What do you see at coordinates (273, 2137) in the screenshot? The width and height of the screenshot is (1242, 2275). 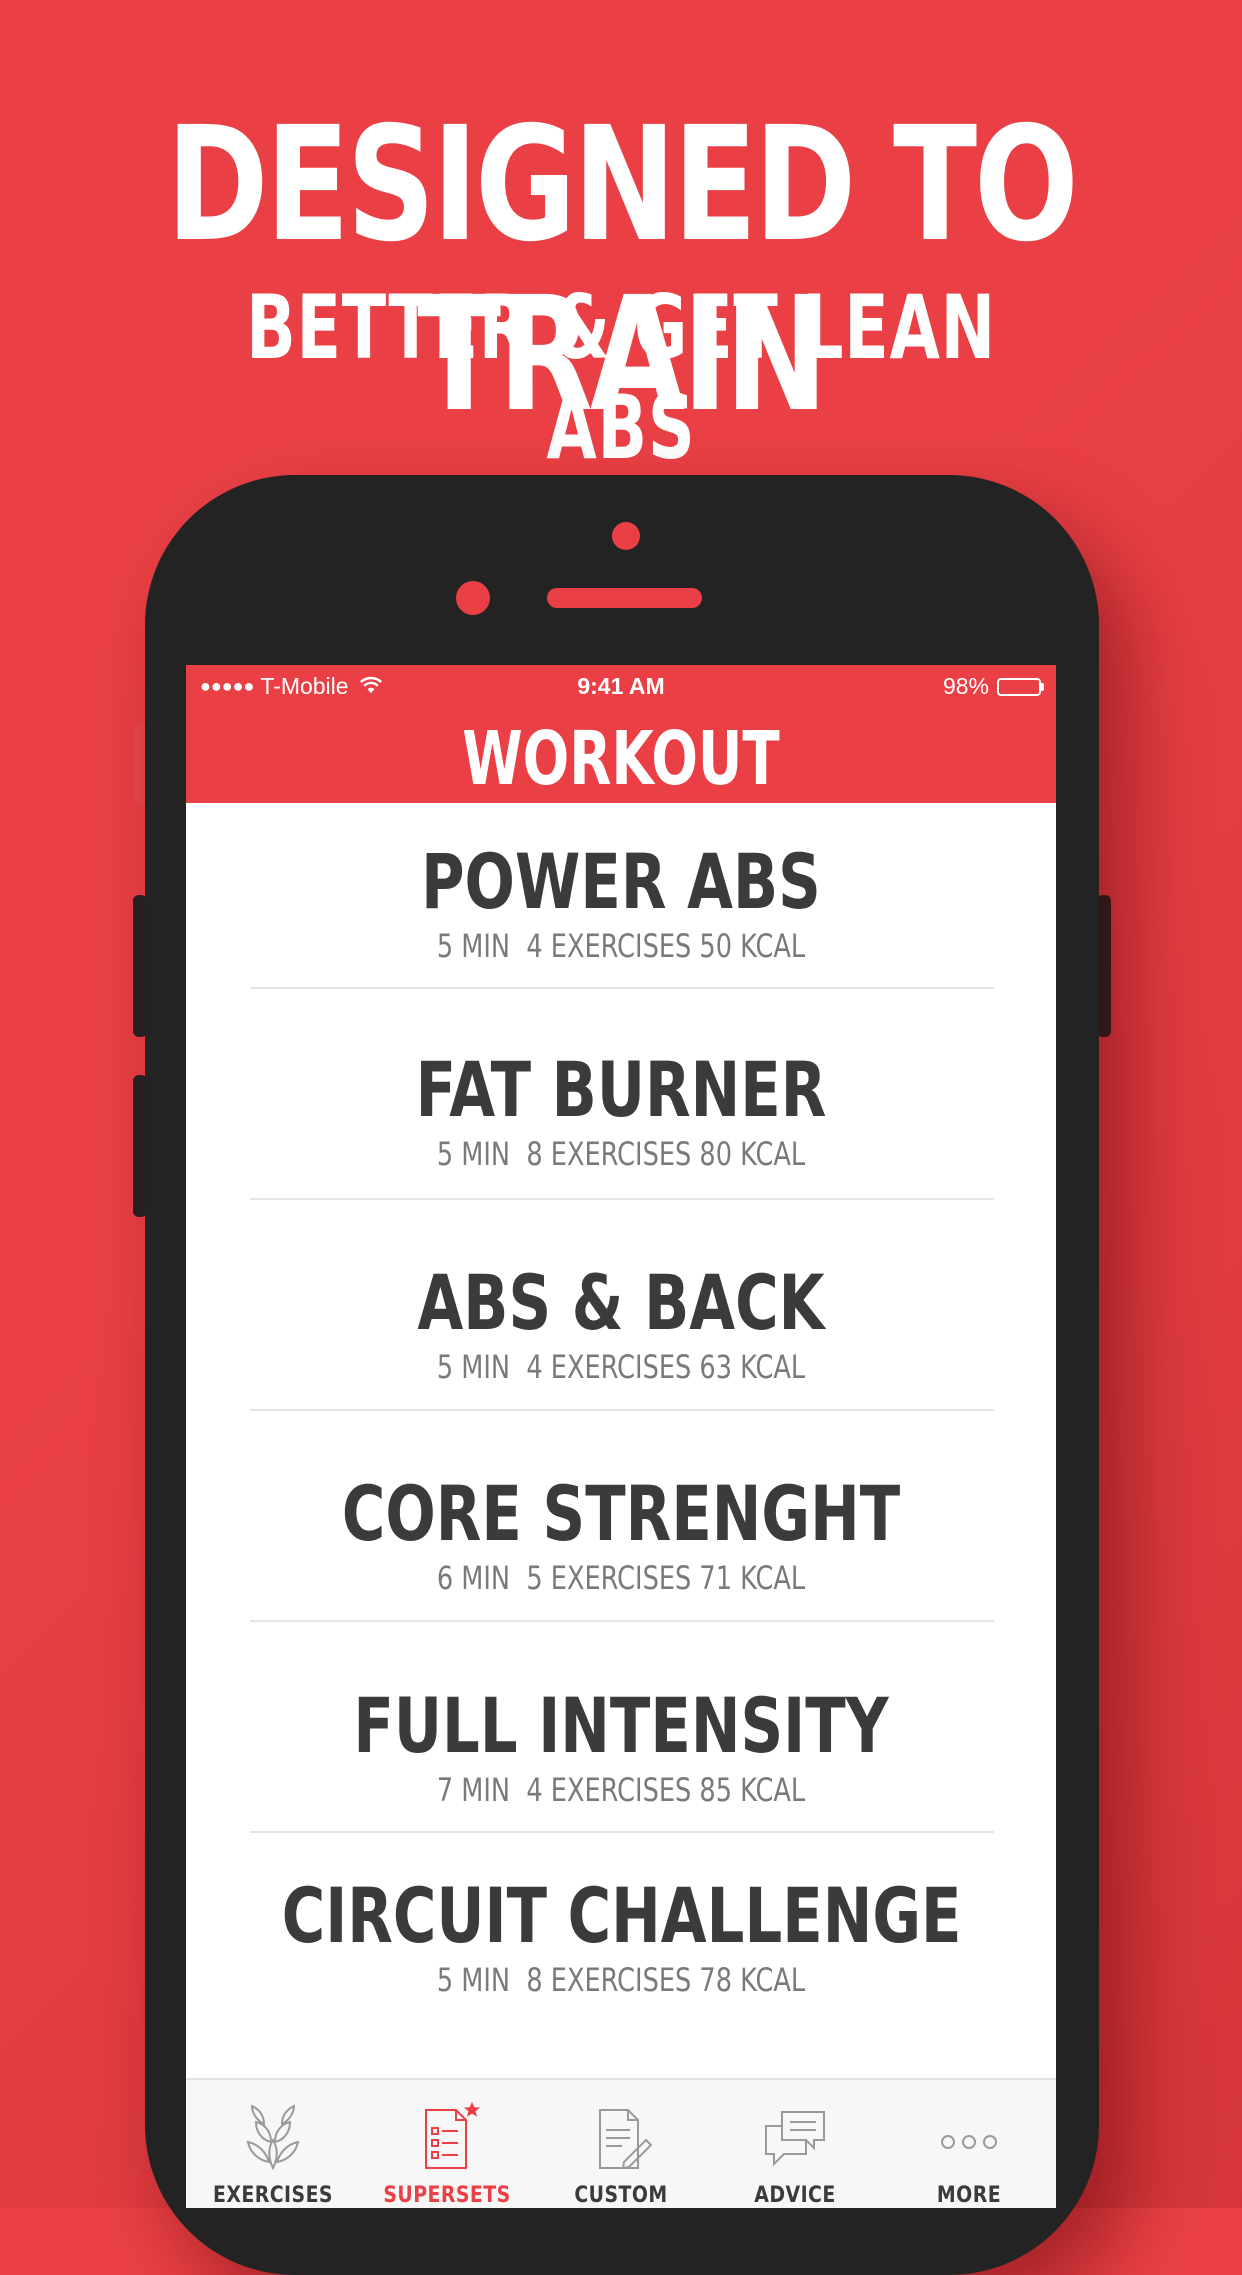 I see `leaf-abs-icon` at bounding box center [273, 2137].